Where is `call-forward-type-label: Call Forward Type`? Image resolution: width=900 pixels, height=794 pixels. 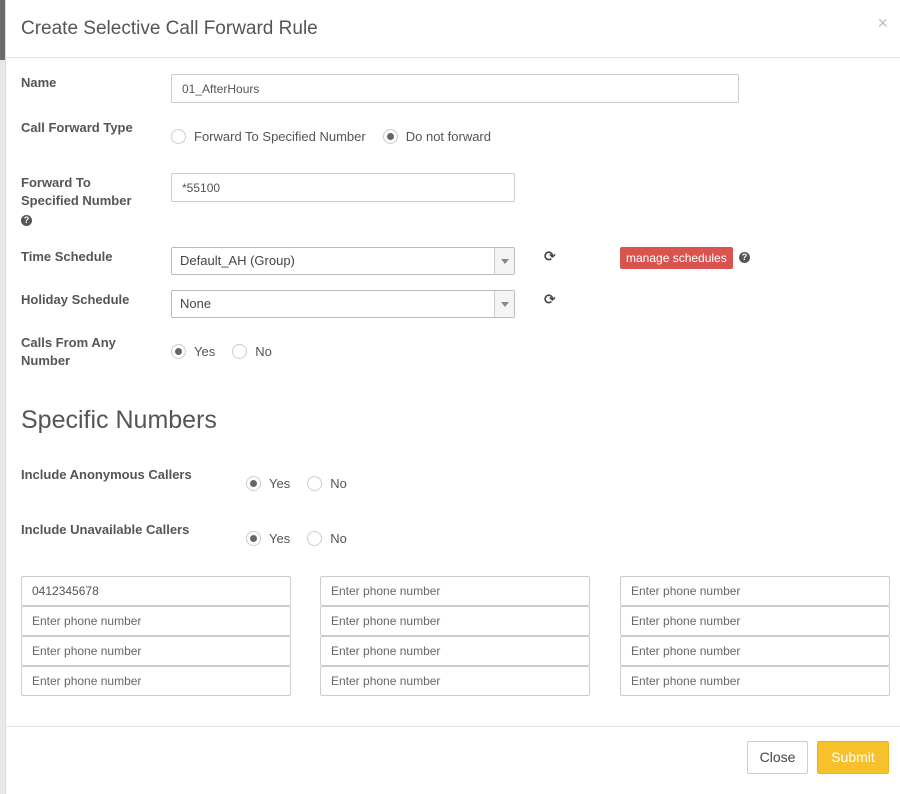 call-forward-type-label: Call Forward Type is located at coordinates (77, 127).